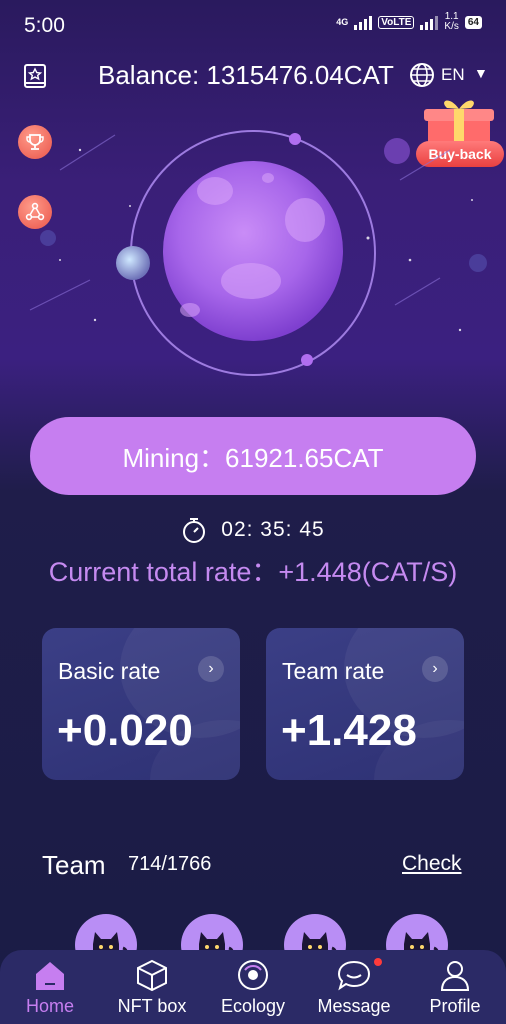 The width and height of the screenshot is (506, 1024). What do you see at coordinates (354, 1006) in the screenshot?
I see `tab-message-label: Message` at bounding box center [354, 1006].